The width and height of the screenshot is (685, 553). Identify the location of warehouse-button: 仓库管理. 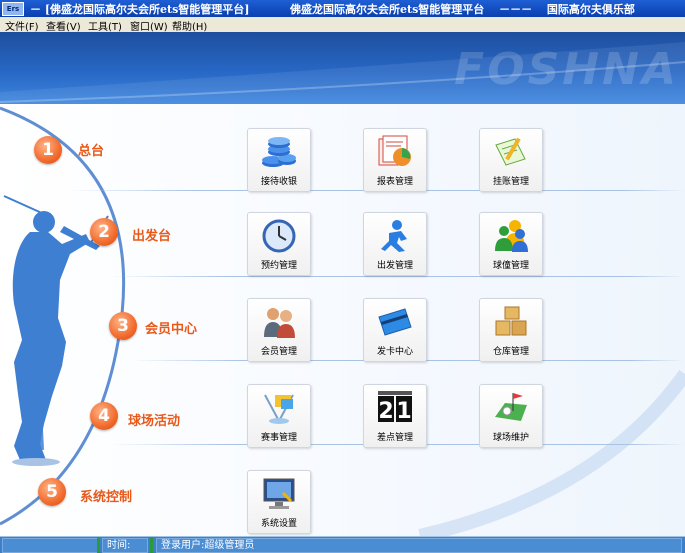
(511, 330).